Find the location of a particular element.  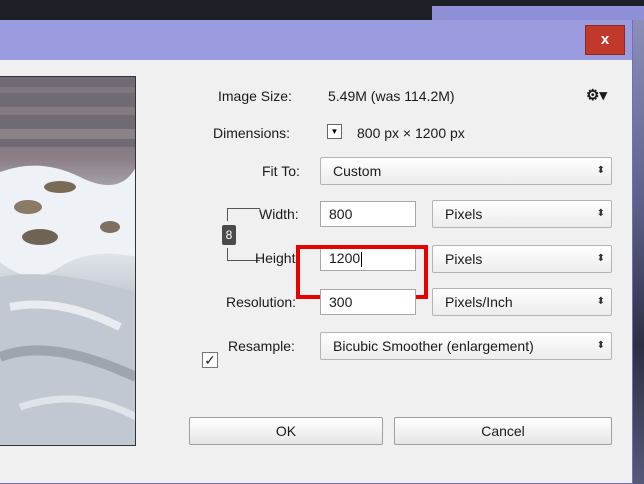

background-canvas-strip is located at coordinates (638, 252).